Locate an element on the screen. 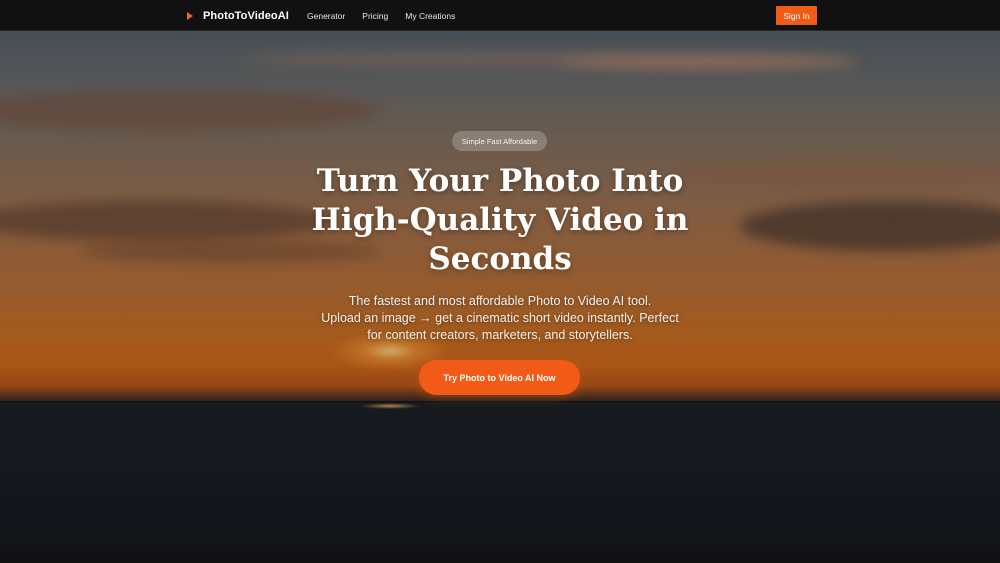 The image size is (1000, 563). hero-title-line: Seconds is located at coordinates (500, 259).